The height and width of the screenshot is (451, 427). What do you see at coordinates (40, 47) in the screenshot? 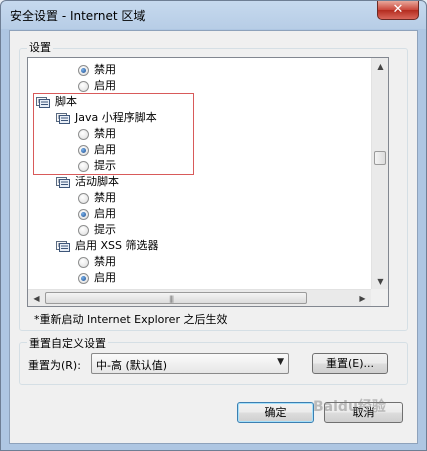
I see `settings-group-label: 设置` at bounding box center [40, 47].